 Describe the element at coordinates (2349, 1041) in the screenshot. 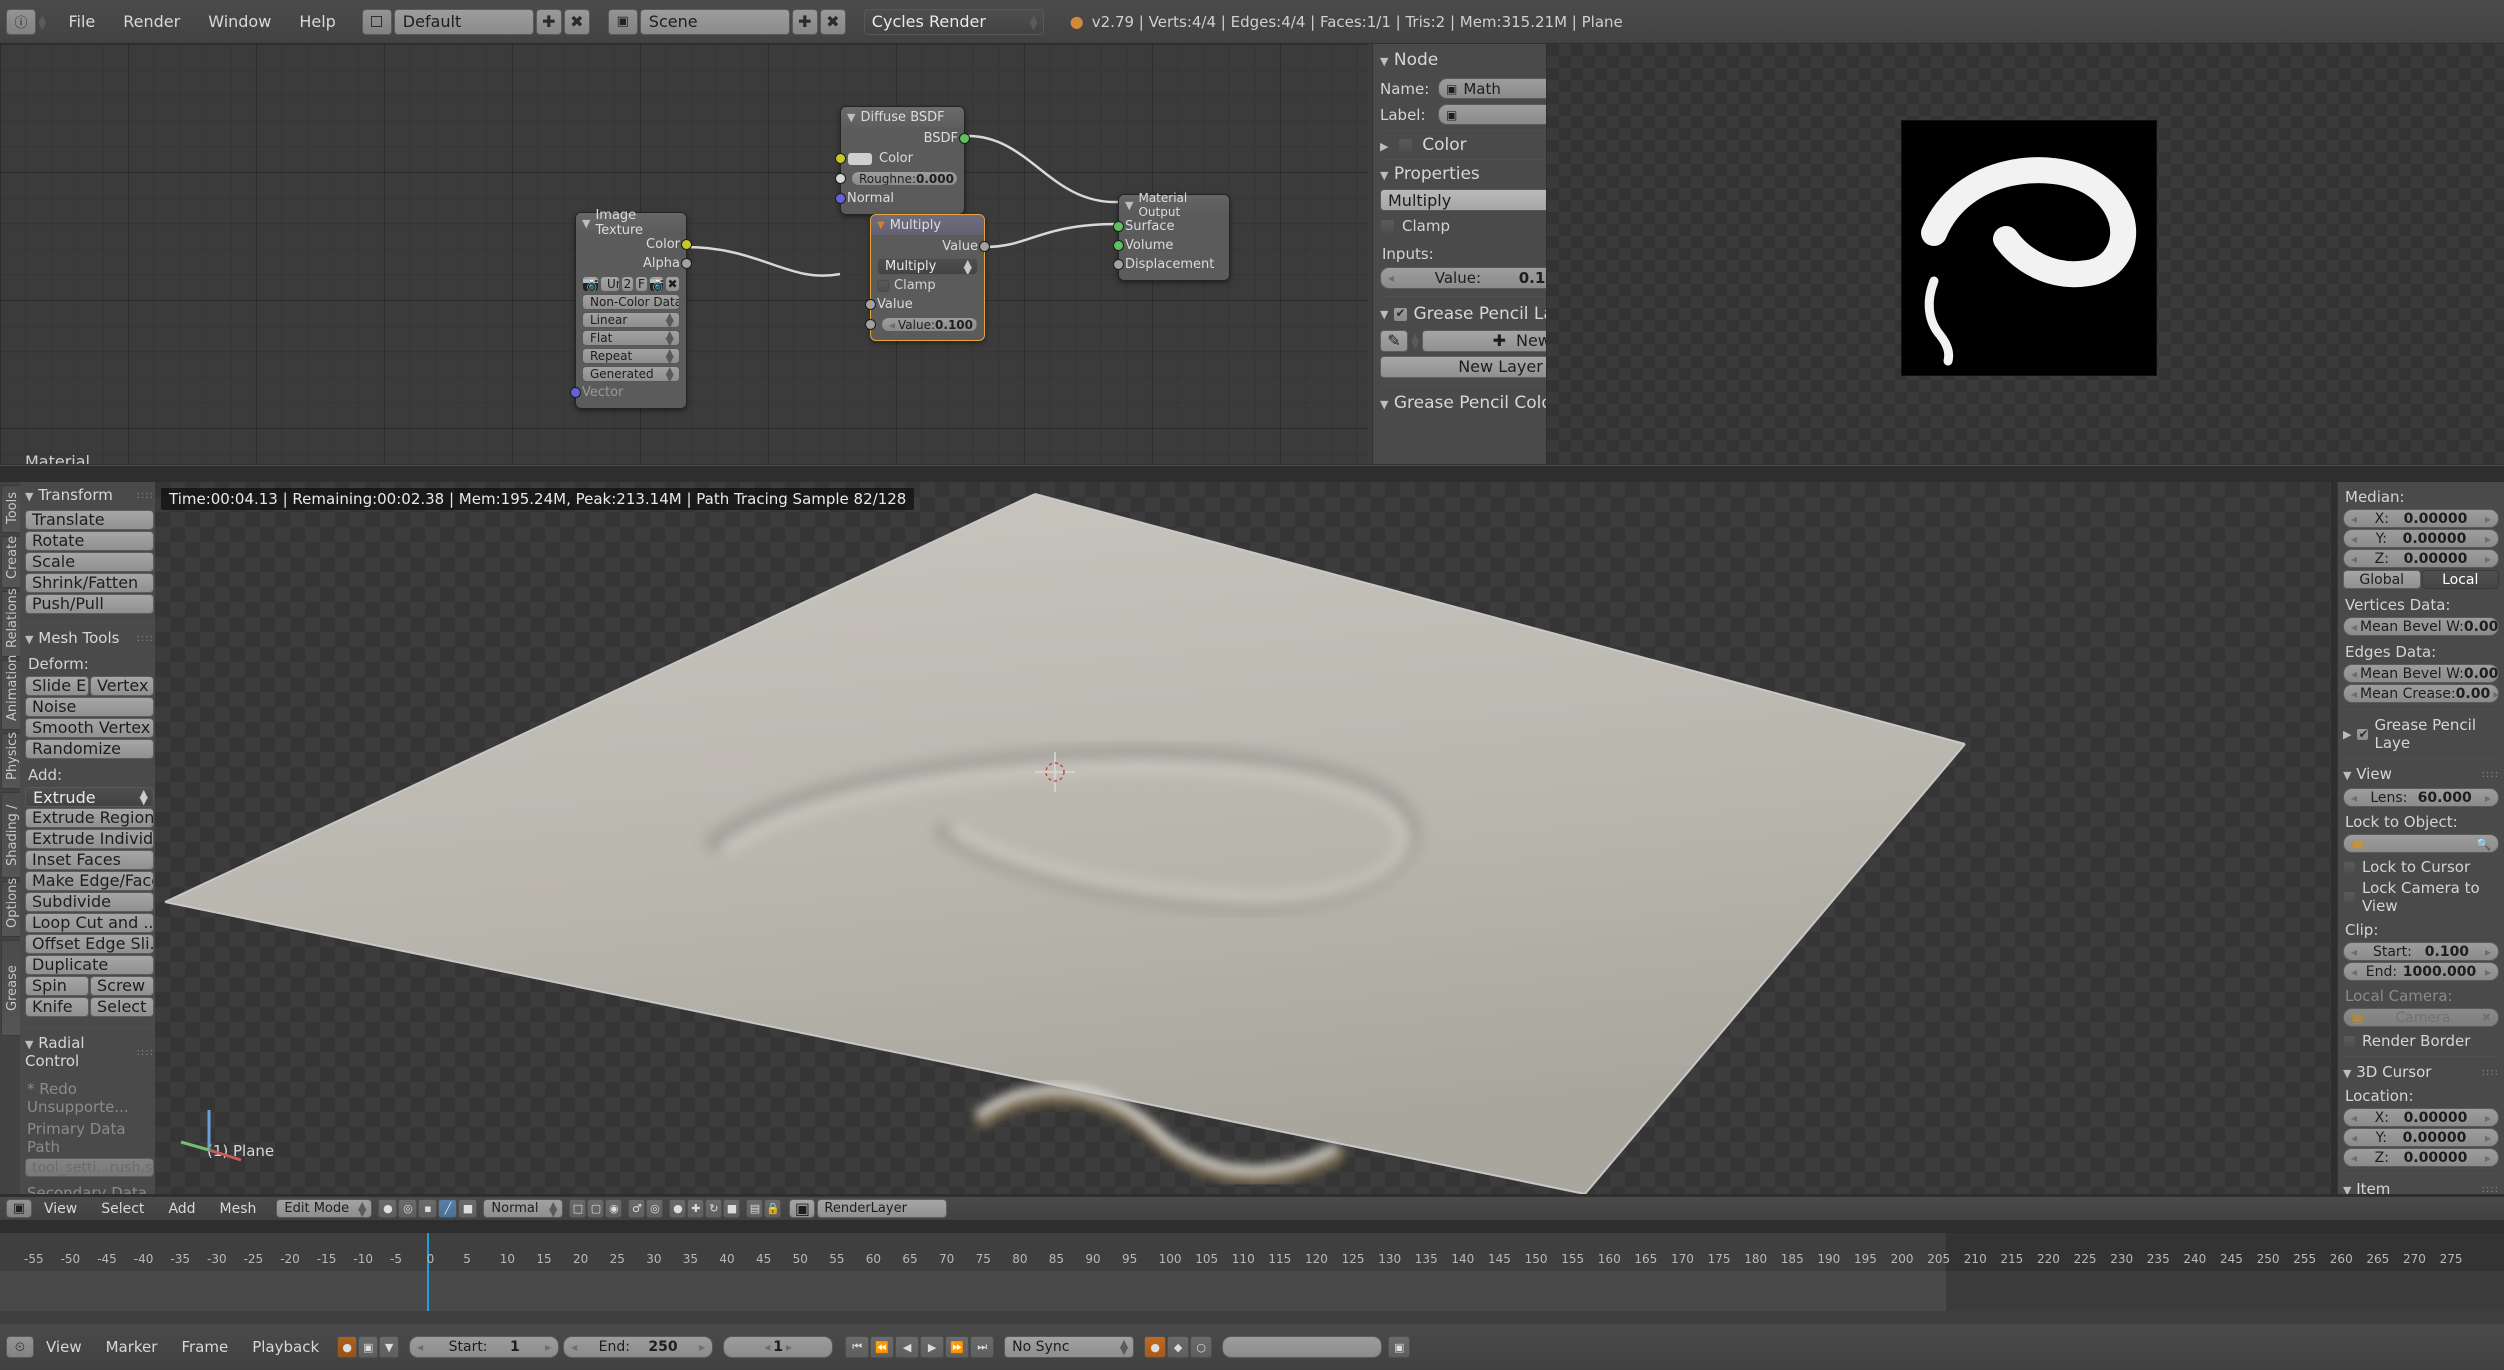

I see `render-border-checkbox` at that location.